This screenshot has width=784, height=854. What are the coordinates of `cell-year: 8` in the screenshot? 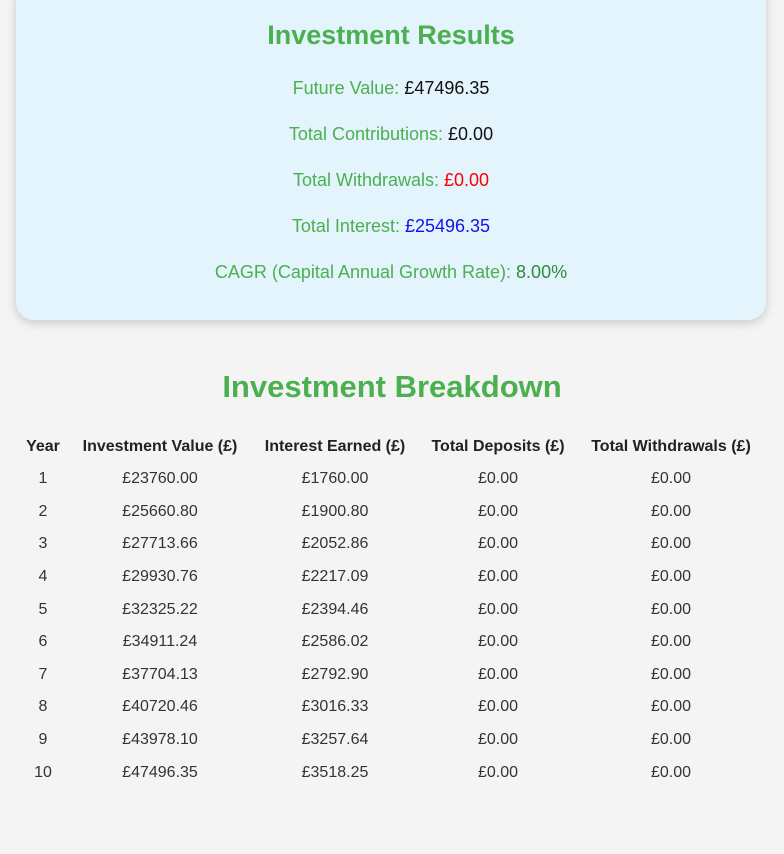 It's located at (43, 707).